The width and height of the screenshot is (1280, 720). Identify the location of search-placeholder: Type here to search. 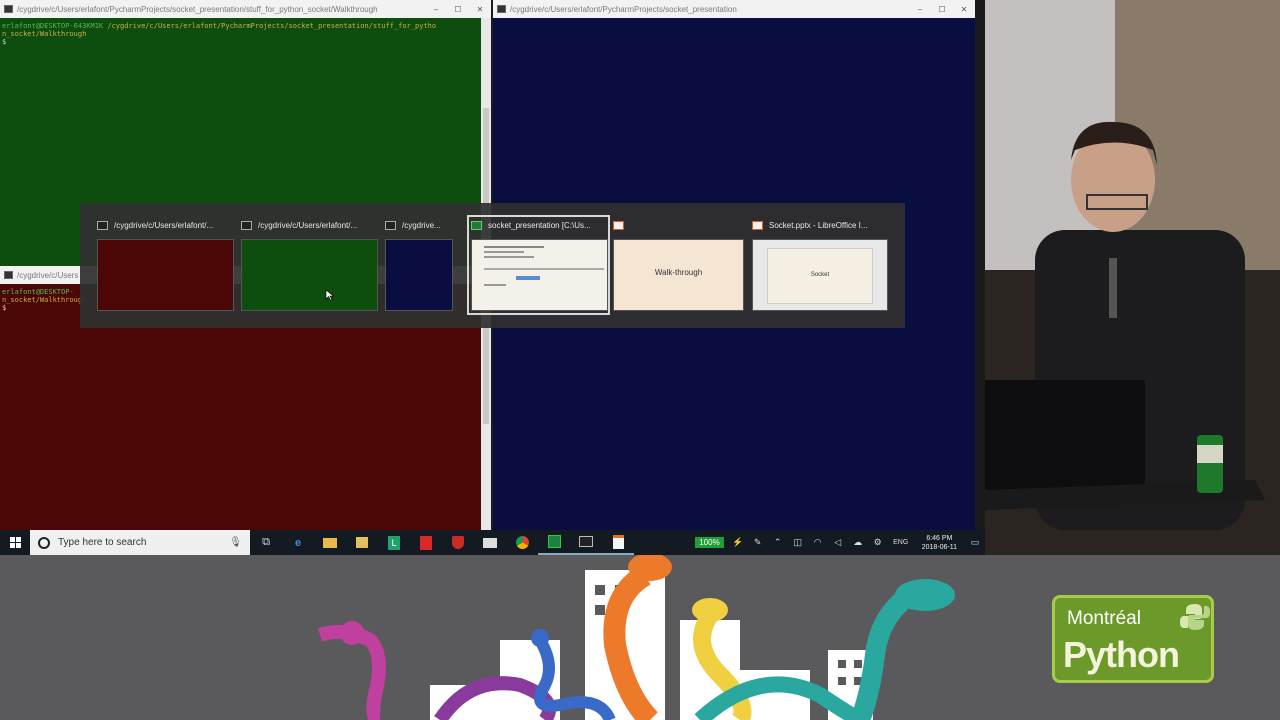
(102, 542).